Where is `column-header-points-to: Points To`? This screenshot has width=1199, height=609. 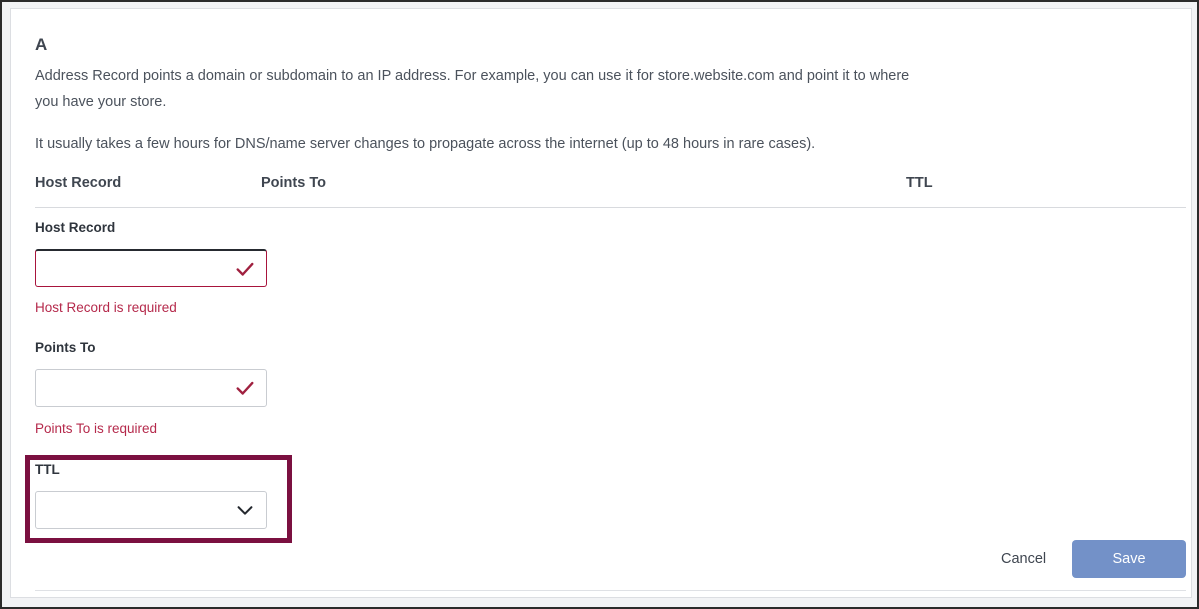
column-header-points-to: Points To is located at coordinates (293, 183).